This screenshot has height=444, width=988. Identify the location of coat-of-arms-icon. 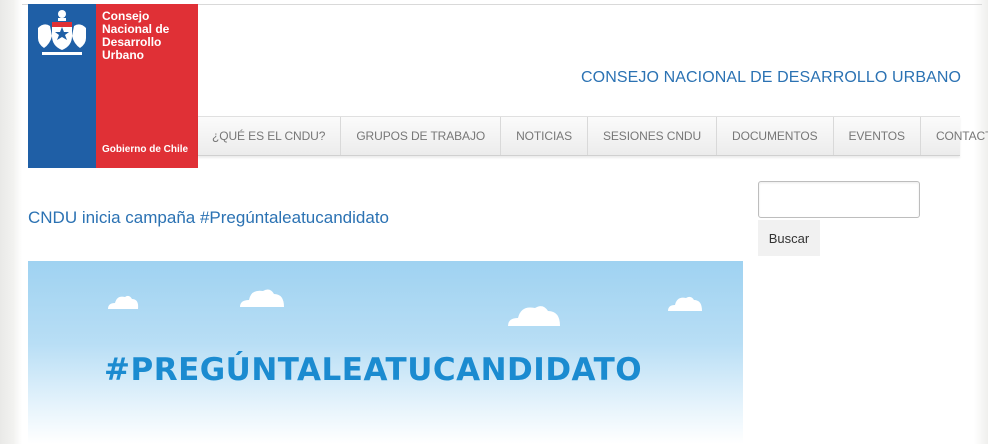
(62, 32).